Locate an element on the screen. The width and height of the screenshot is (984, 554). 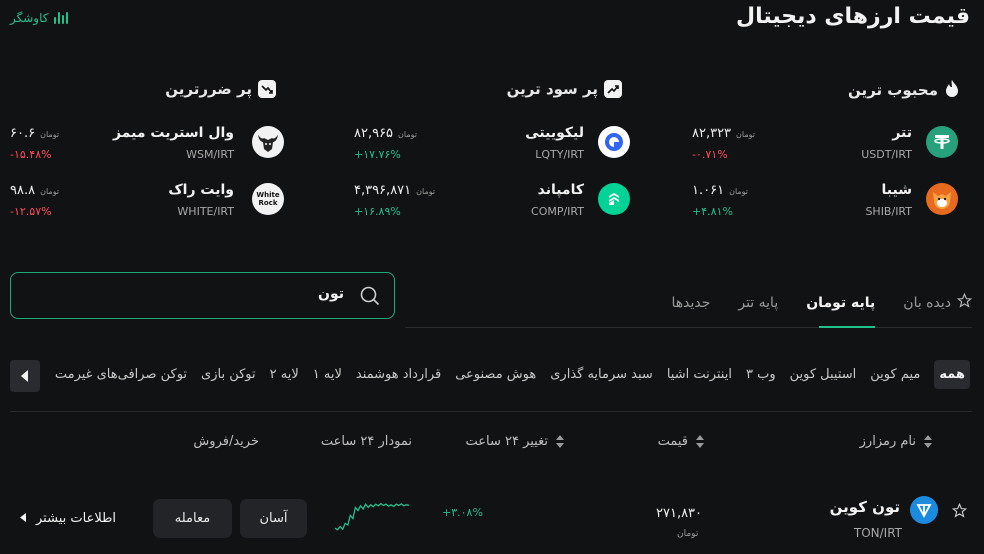
search-input: تون is located at coordinates (331, 294).